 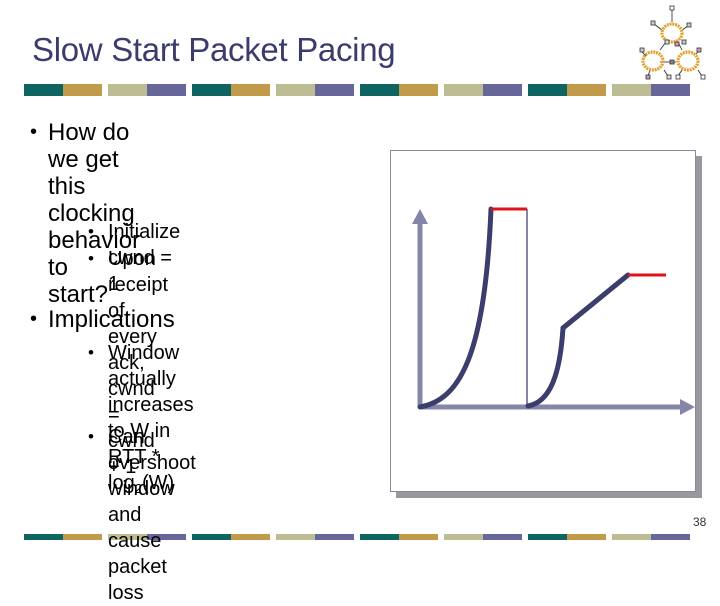 I want to click on network-logo-icon, so click(x=672, y=42).